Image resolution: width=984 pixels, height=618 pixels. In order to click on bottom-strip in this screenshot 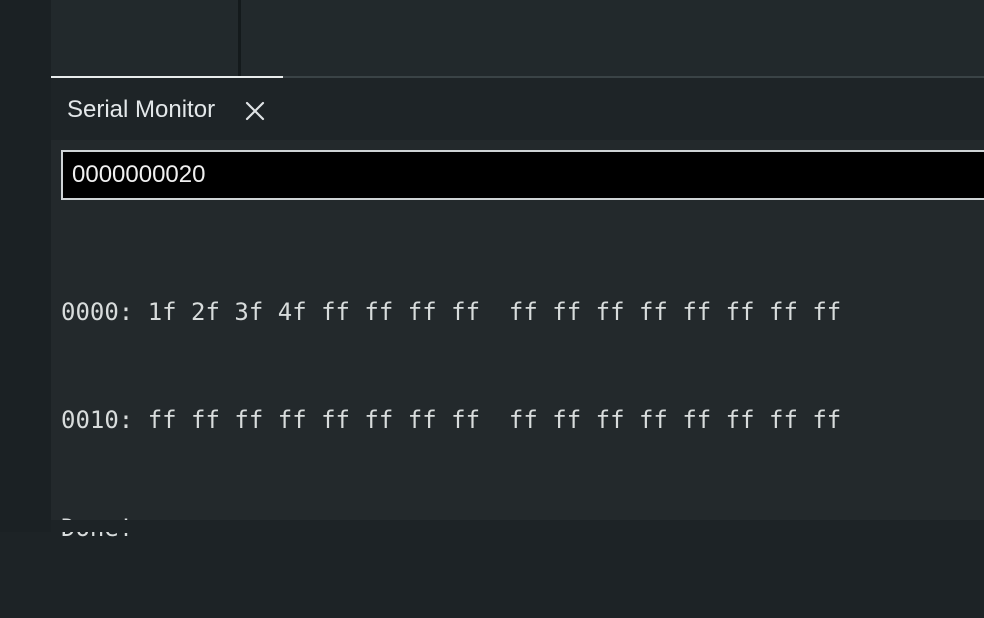, I will do `click(517, 526)`.